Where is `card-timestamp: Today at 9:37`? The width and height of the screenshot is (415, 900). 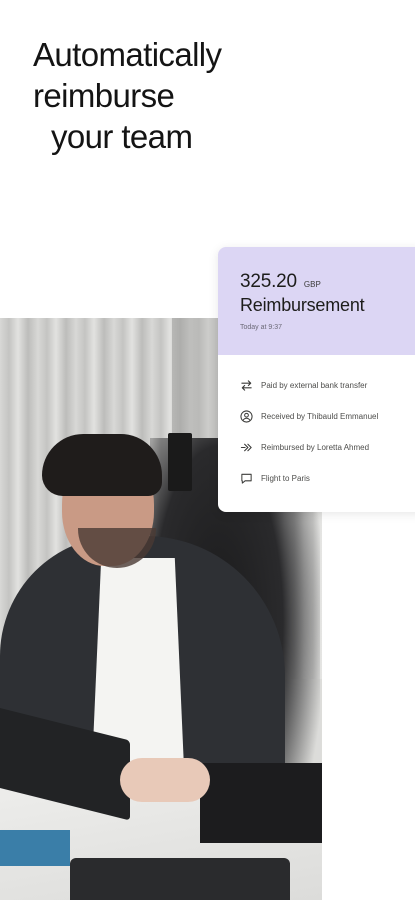
card-timestamp: Today at 9:37 is located at coordinates (261, 327).